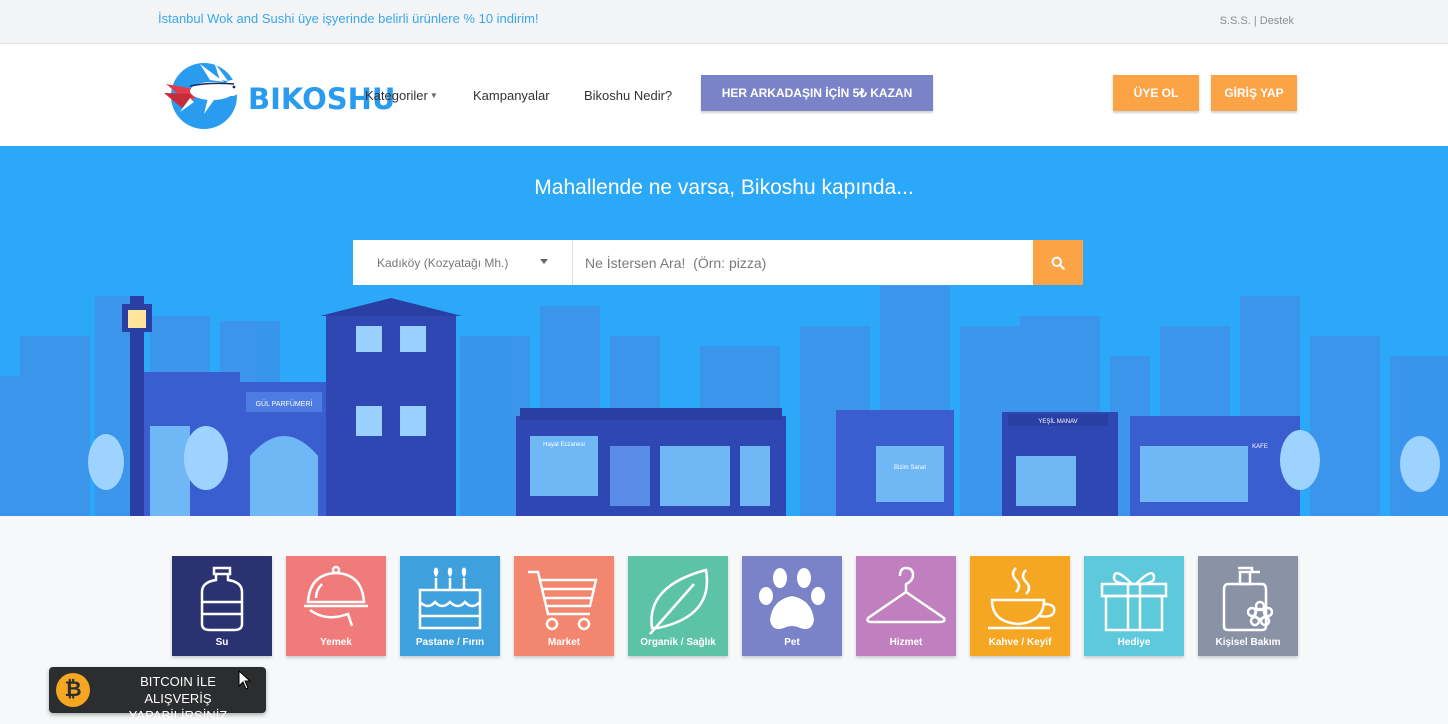  What do you see at coordinates (678, 606) in the screenshot?
I see `category-organic: Organik / Sağlık` at bounding box center [678, 606].